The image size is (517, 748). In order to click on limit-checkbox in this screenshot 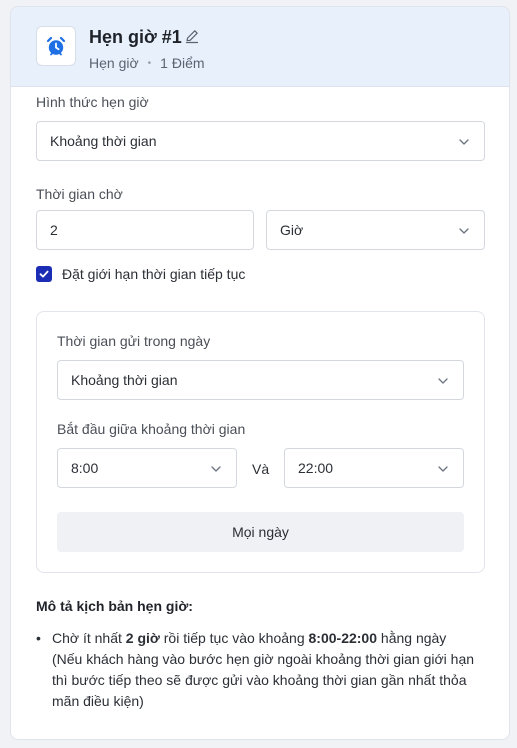, I will do `click(44, 274)`.